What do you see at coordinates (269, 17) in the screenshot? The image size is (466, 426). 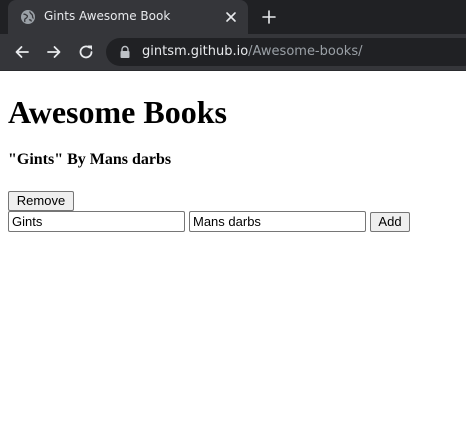 I see `plus-icon` at bounding box center [269, 17].